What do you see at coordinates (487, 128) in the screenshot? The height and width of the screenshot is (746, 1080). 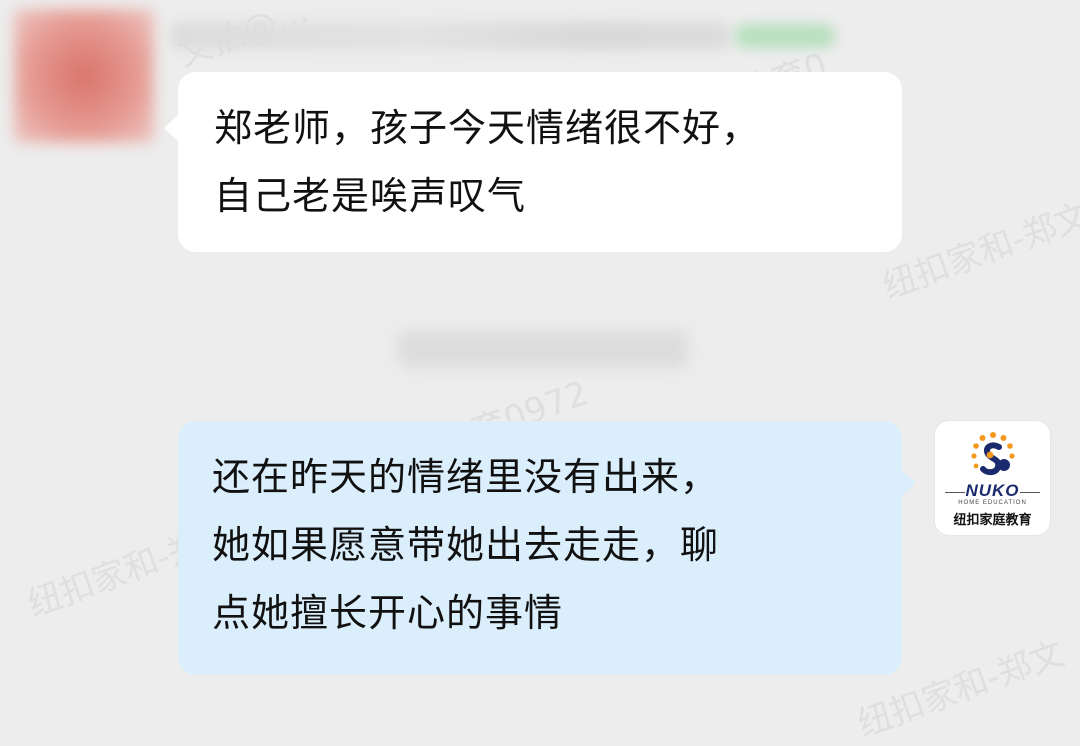 I see `message-line: 郑老师，孩子今天情绪很不好，` at bounding box center [487, 128].